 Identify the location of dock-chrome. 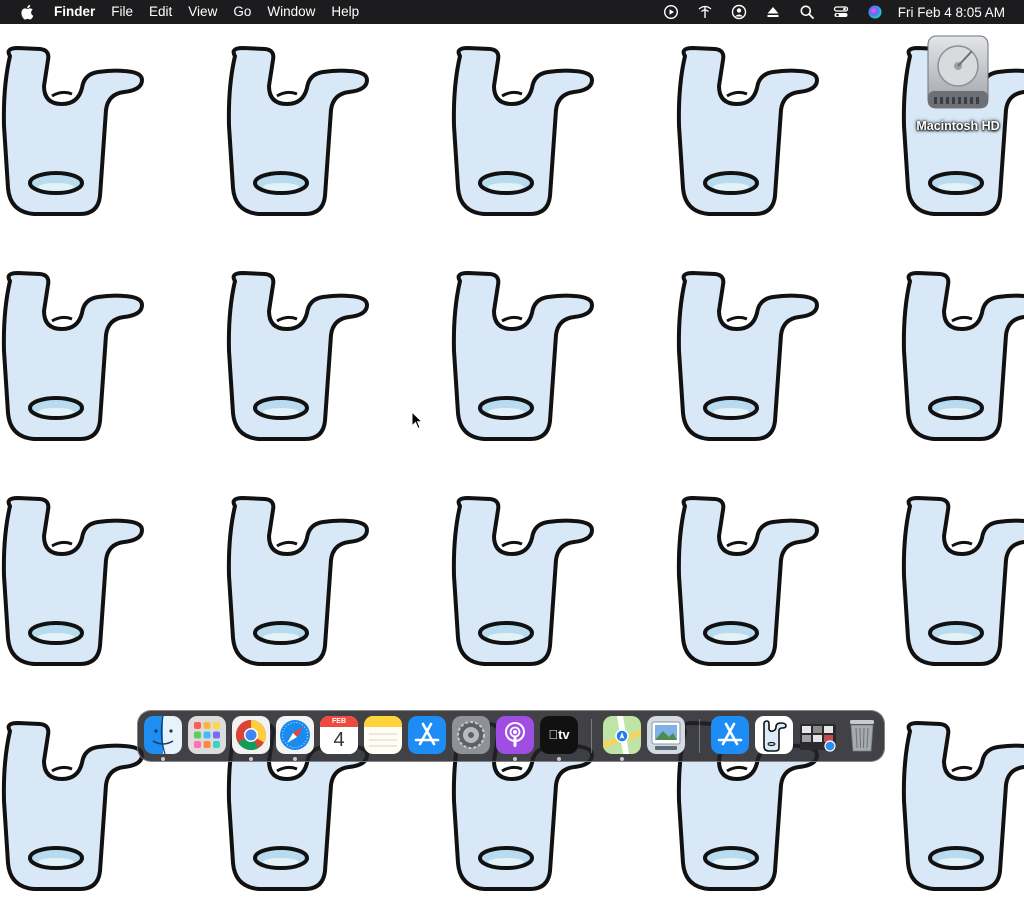
(251, 735).